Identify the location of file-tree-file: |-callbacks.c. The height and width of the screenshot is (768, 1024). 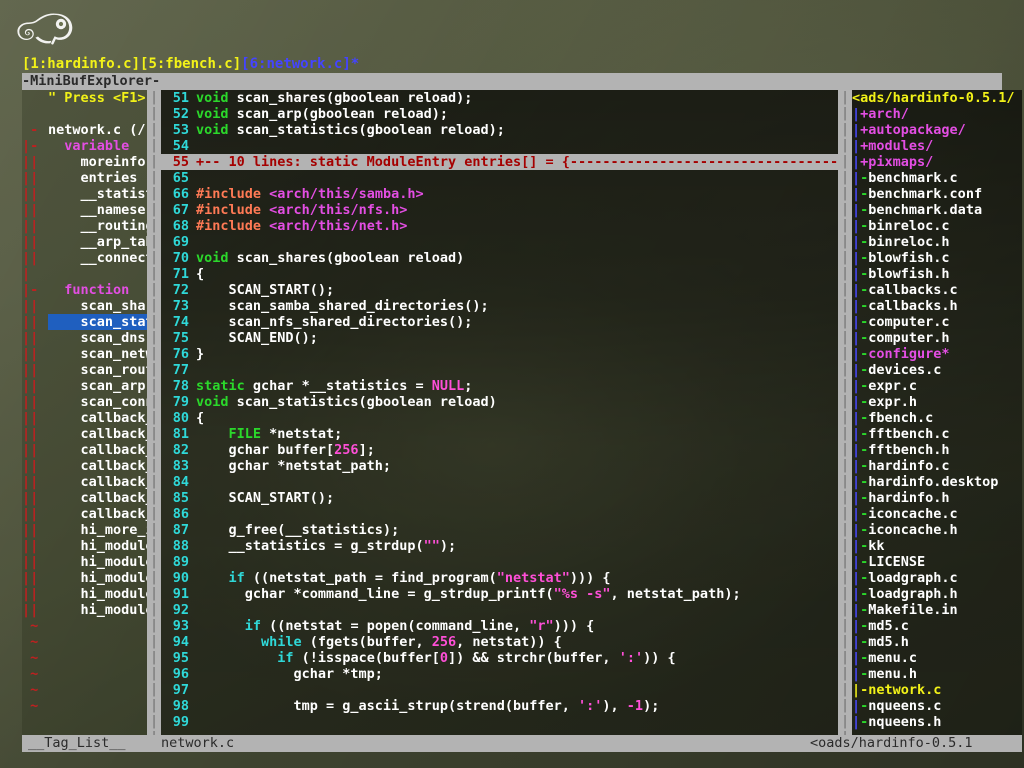
(937, 290).